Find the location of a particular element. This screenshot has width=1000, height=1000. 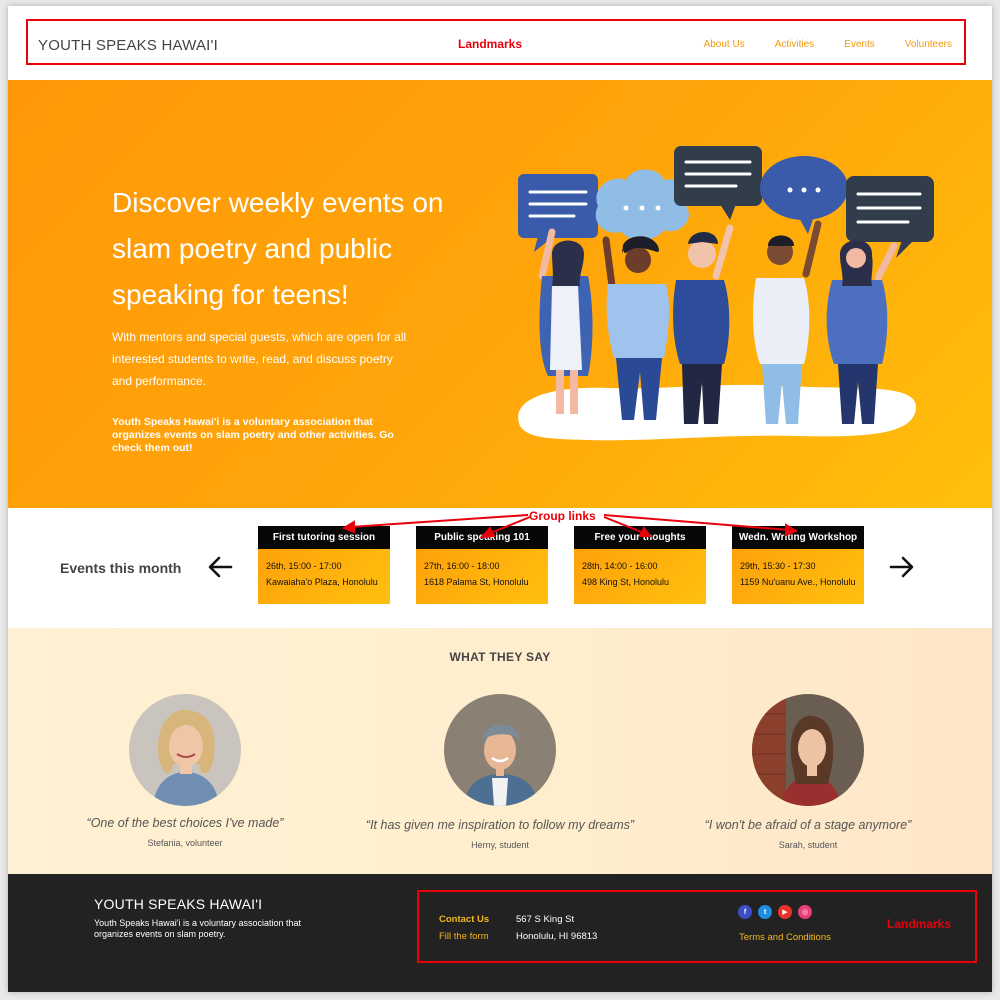

nav-events: Events is located at coordinates (859, 44).